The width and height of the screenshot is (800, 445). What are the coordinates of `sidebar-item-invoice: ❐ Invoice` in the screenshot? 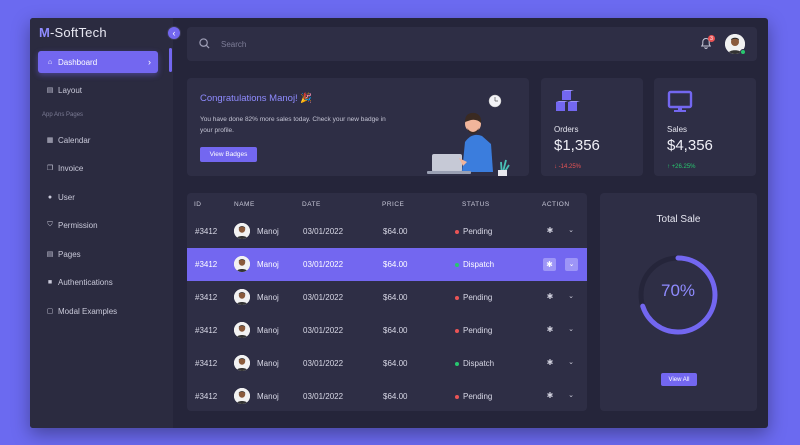 It's located at (98, 168).